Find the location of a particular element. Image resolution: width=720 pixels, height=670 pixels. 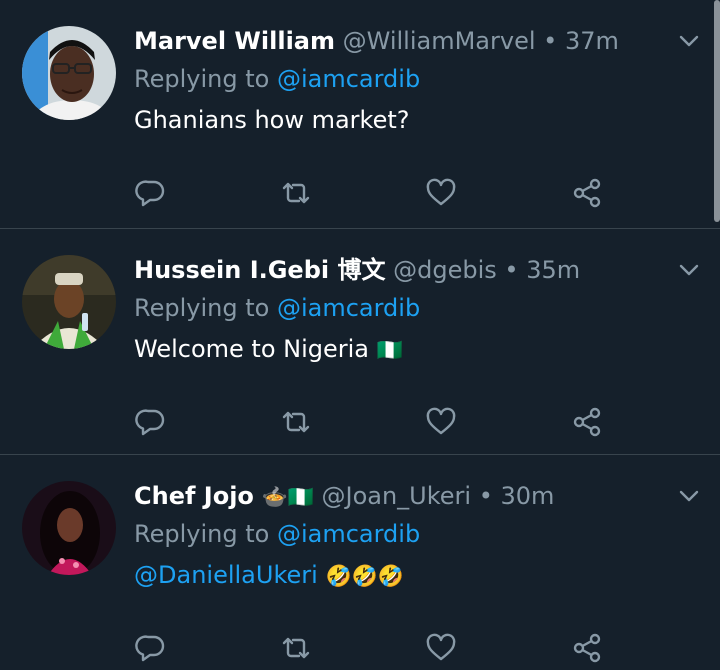

tweet-text: Welcome to Nigeria 🇳🇬 is located at coordinates (268, 349).